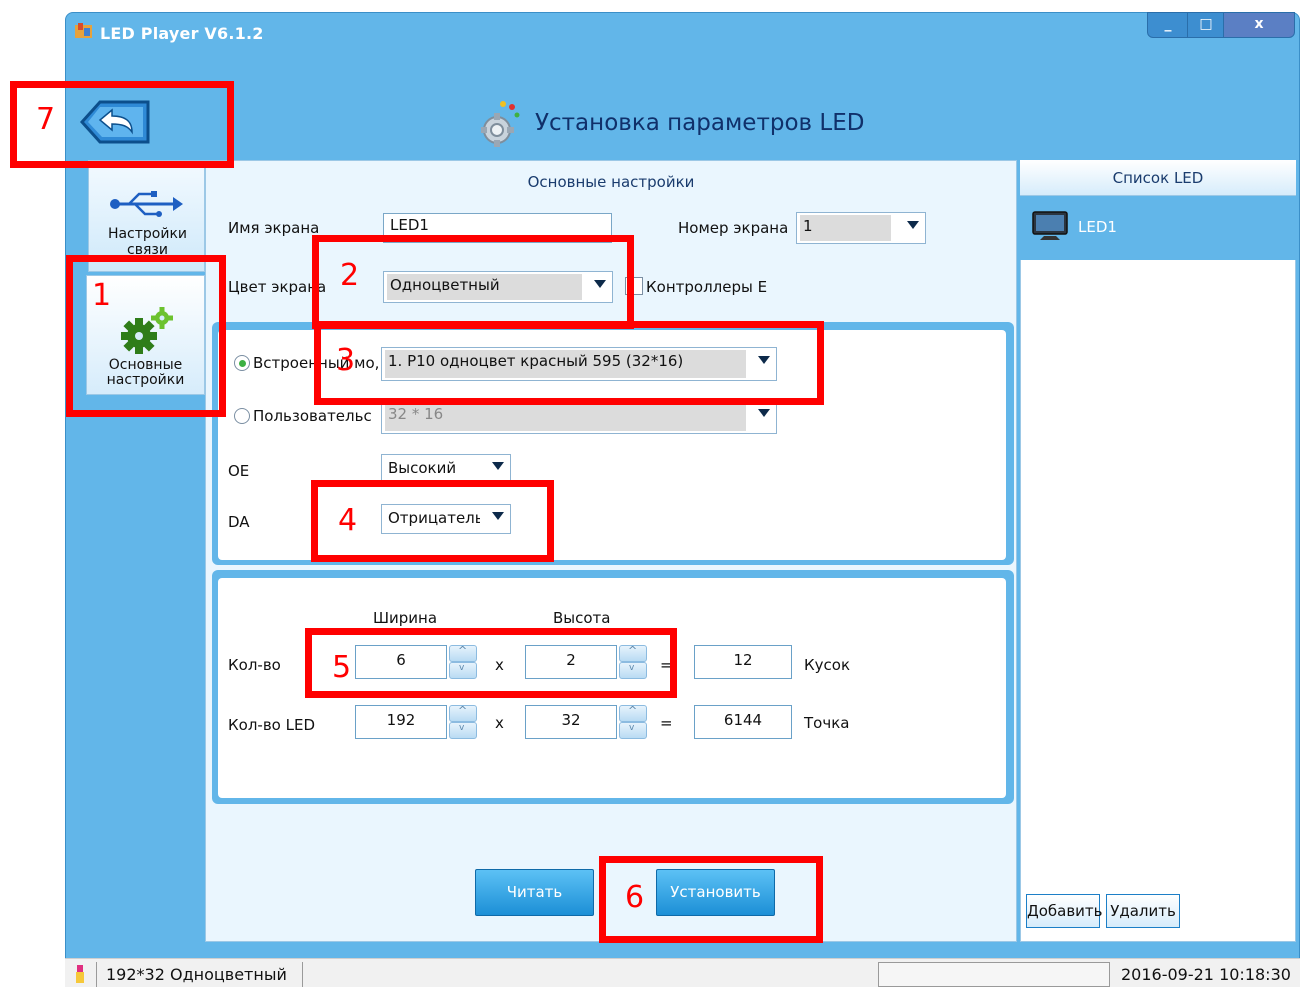 The height and width of the screenshot is (987, 1300). I want to click on close-button: x, so click(1259, 25).